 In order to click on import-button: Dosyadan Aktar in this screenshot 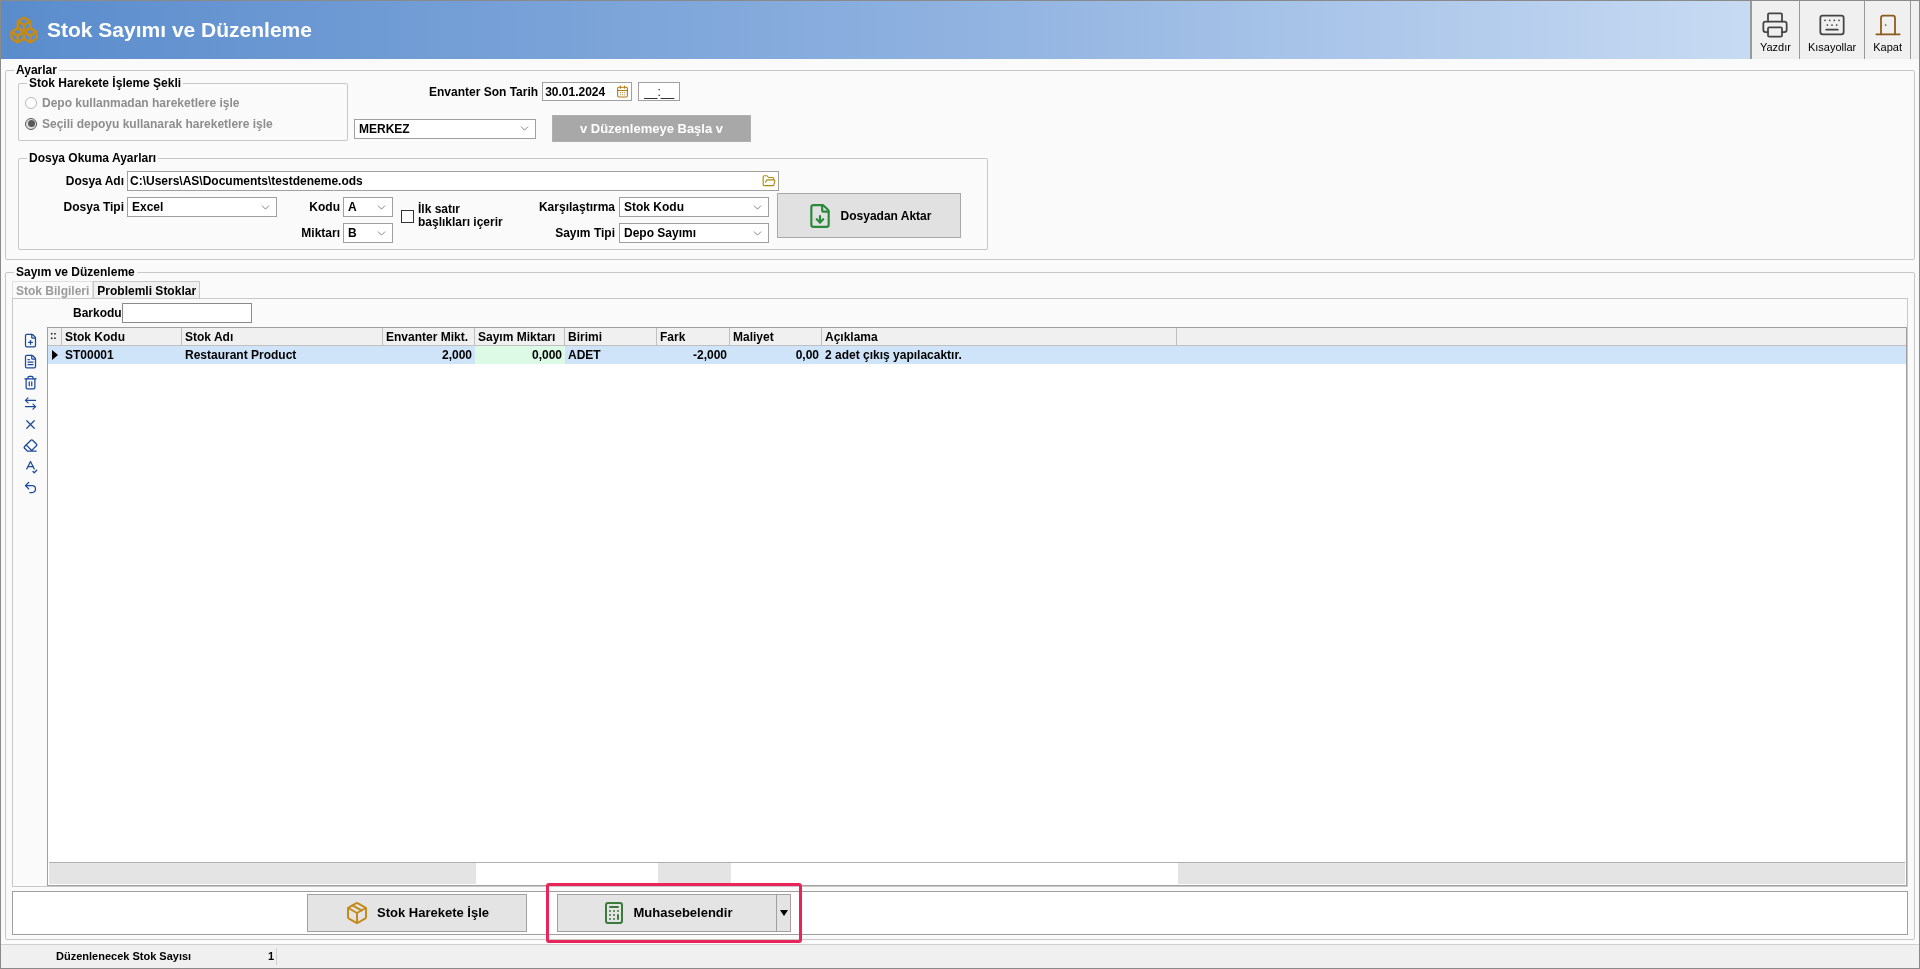, I will do `click(869, 215)`.